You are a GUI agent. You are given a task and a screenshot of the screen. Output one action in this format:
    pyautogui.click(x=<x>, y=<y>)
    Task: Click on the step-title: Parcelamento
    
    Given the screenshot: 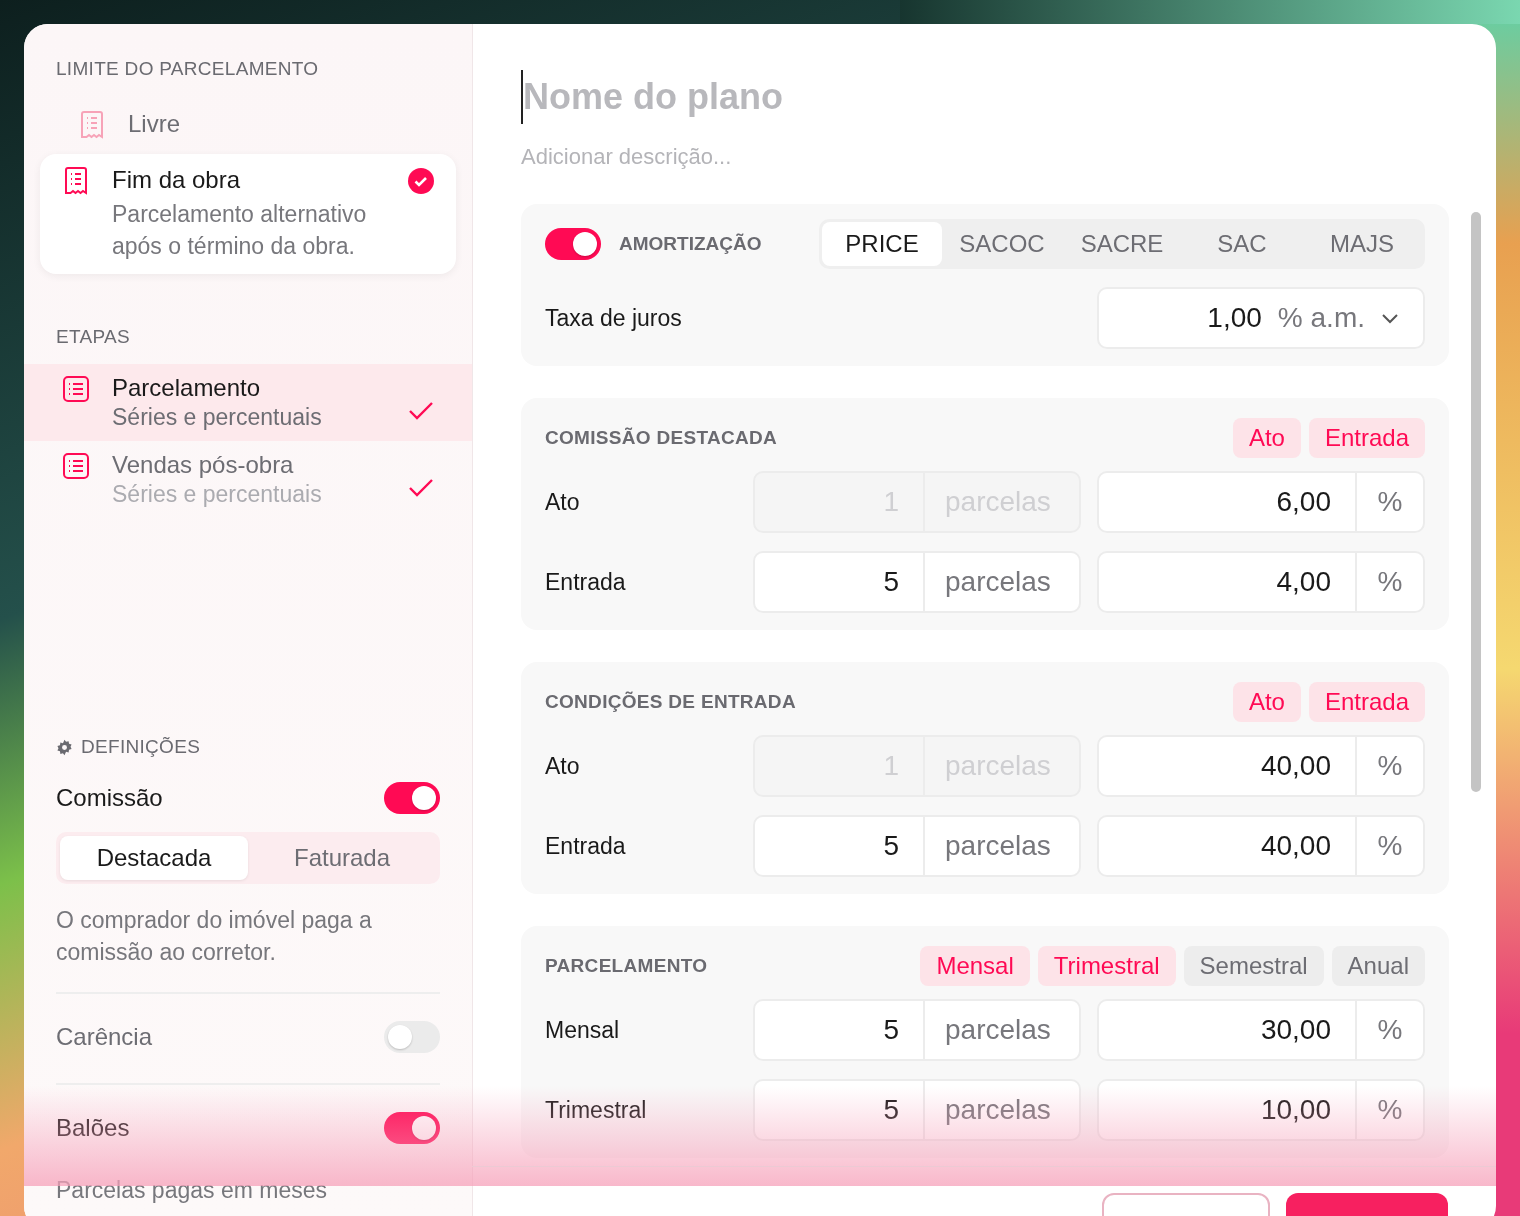 What is the action you would take?
    pyautogui.click(x=187, y=388)
    